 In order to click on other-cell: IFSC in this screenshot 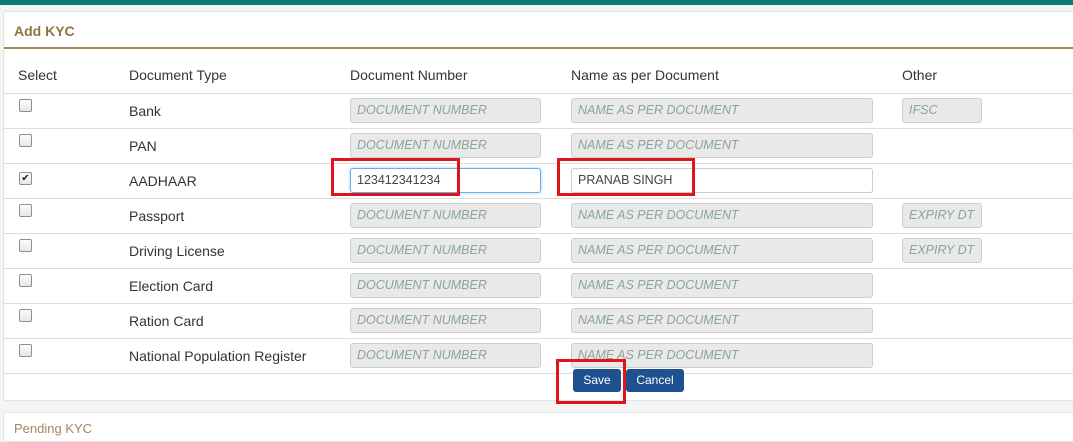, I will do `click(987, 111)`.